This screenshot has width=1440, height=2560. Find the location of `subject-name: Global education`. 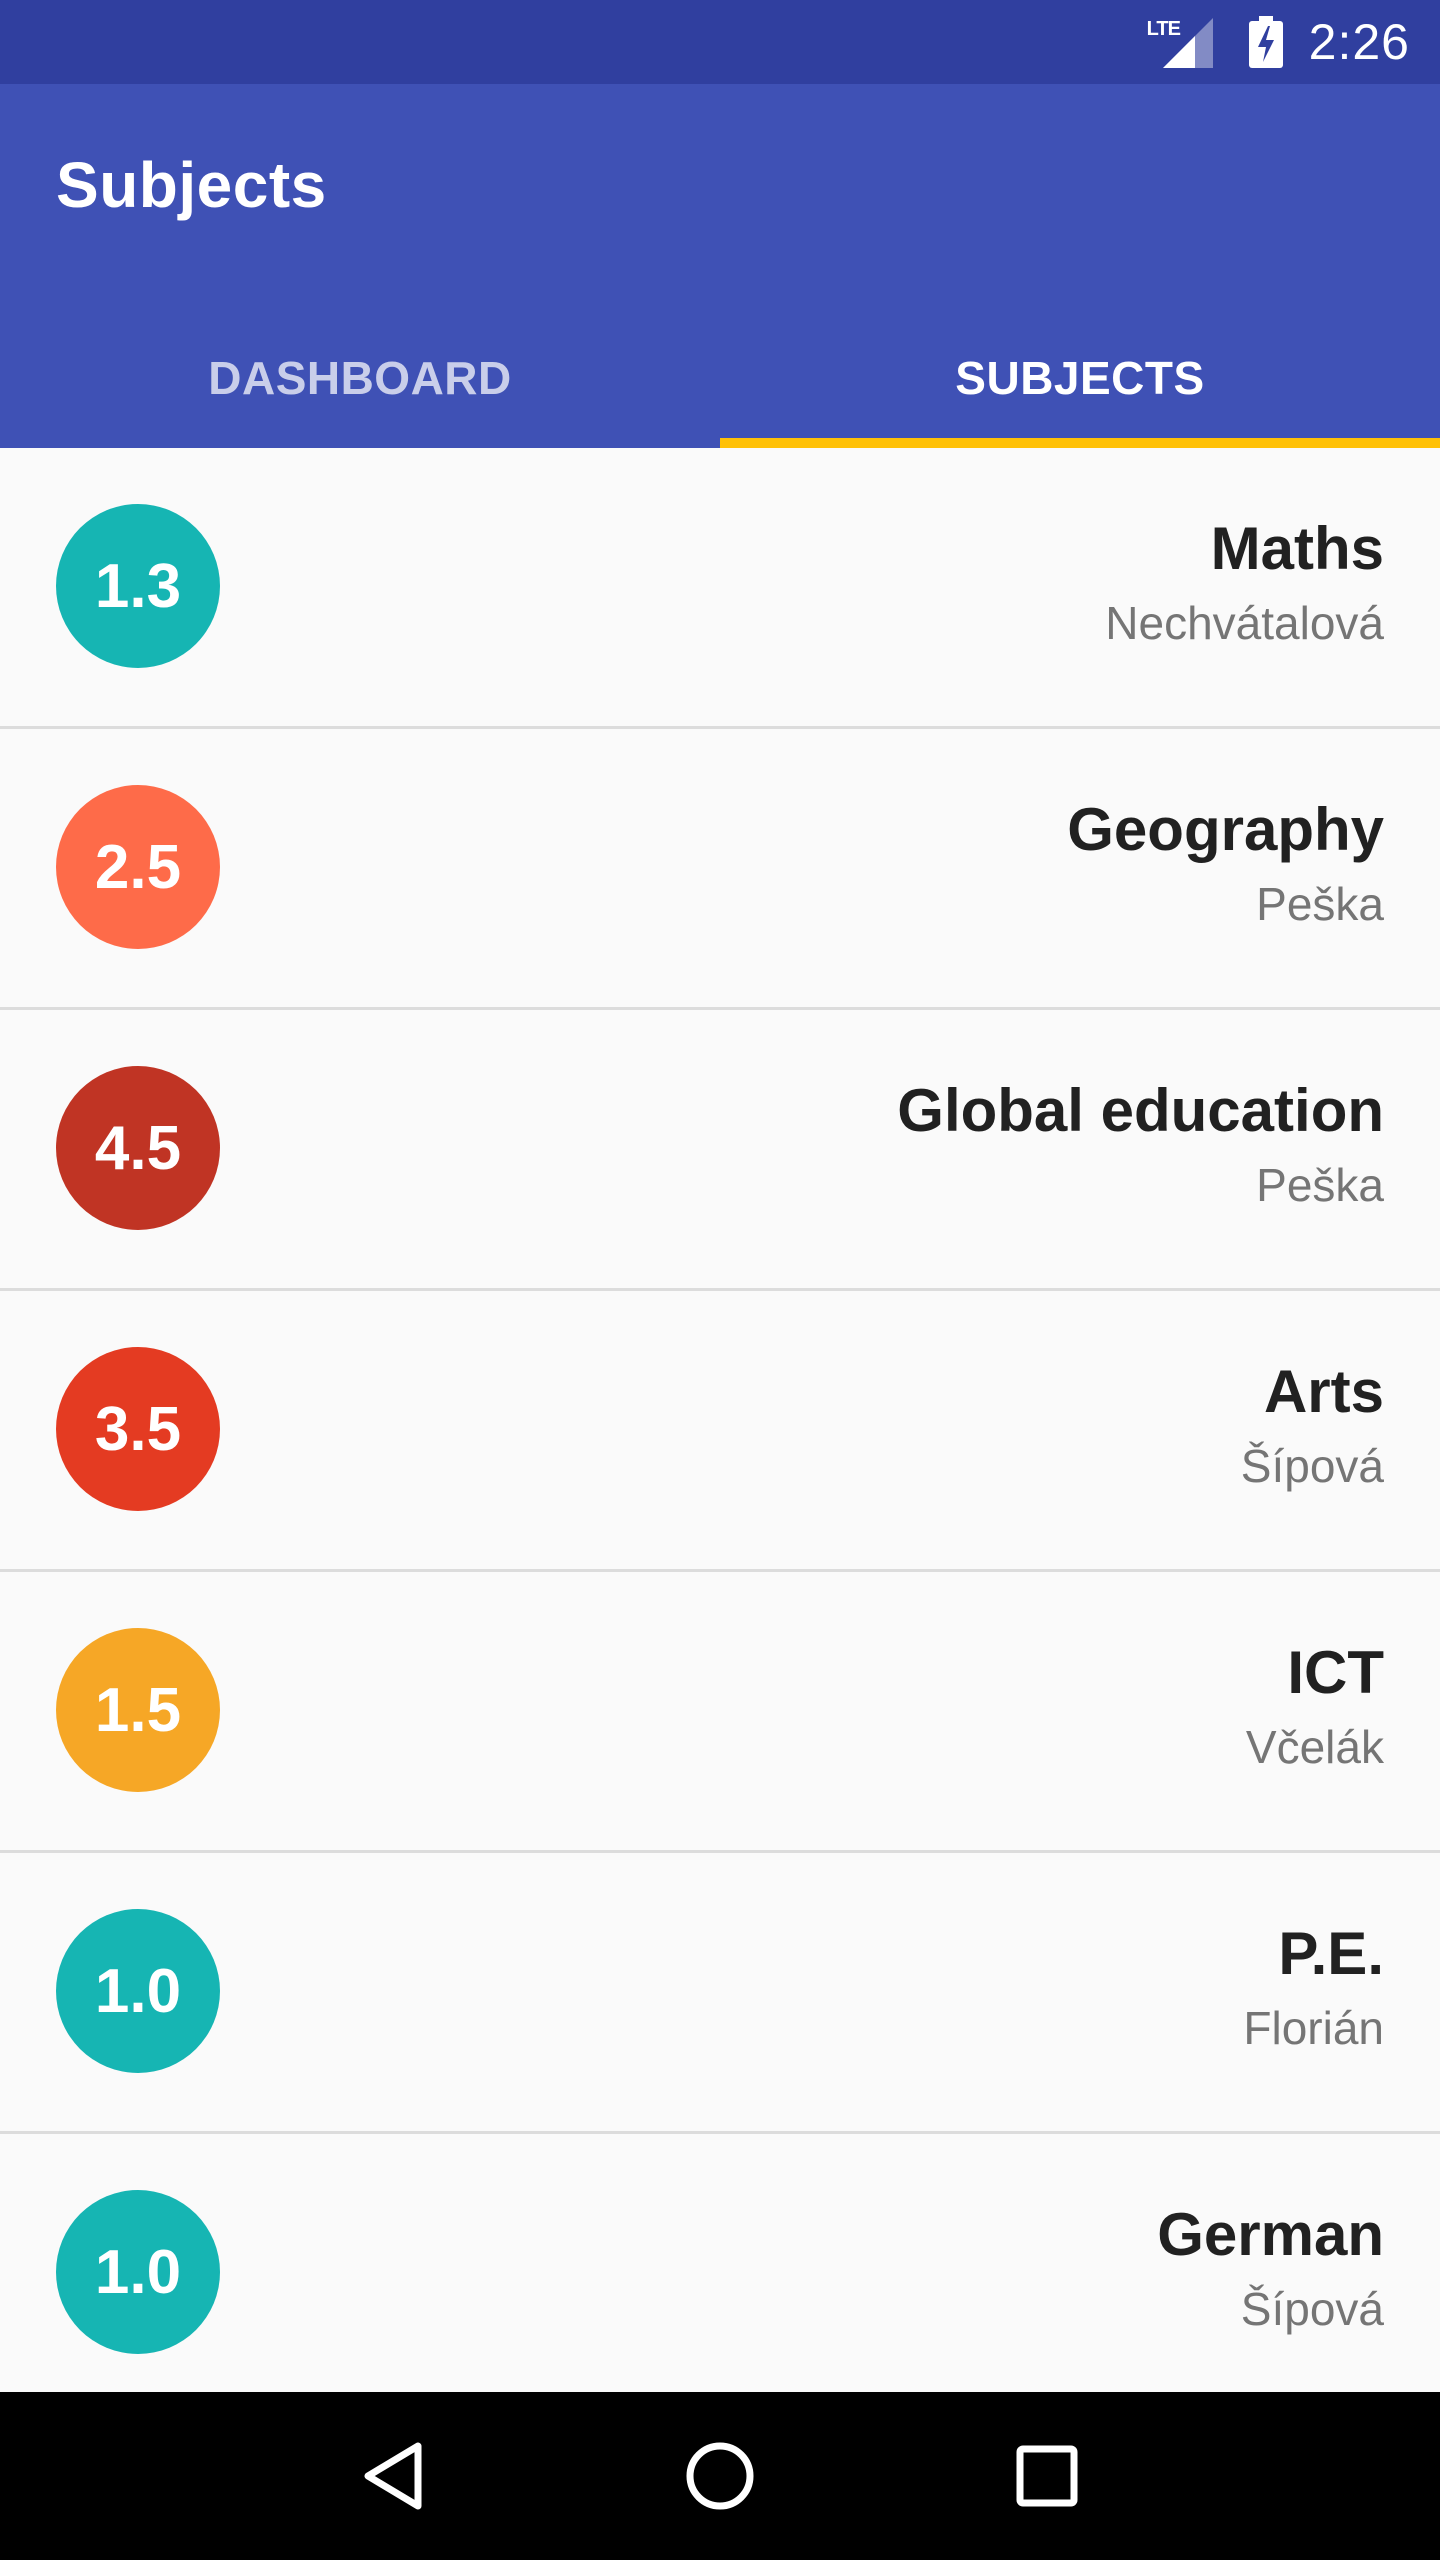

subject-name: Global education is located at coordinates (1140, 1110).